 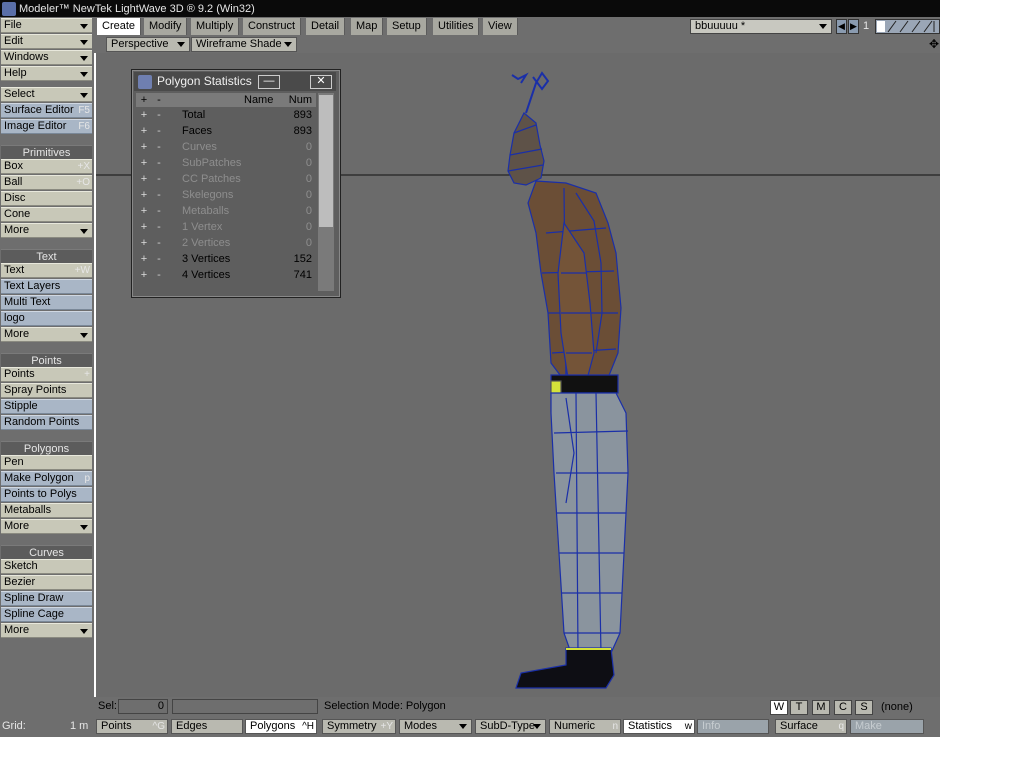 What do you see at coordinates (934, 44) in the screenshot?
I see `move-view-icon: ✥` at bounding box center [934, 44].